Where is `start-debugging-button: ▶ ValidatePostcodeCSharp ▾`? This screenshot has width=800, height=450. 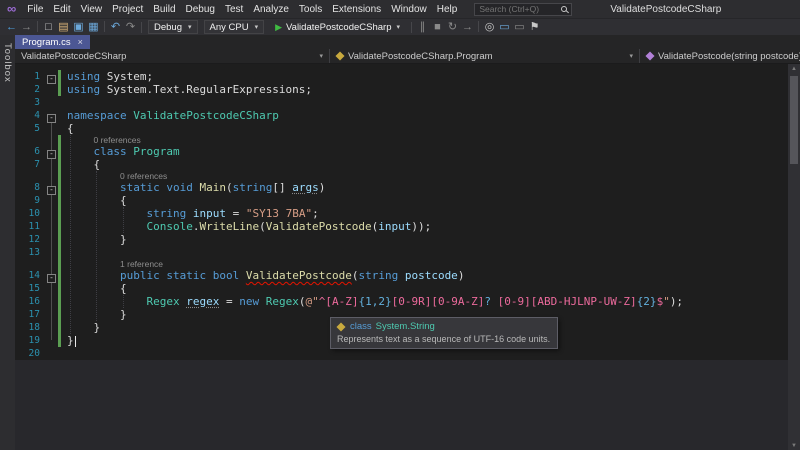
start-debugging-button: ▶ ValidatePostcodeCSharp ▾ is located at coordinates (337, 27).